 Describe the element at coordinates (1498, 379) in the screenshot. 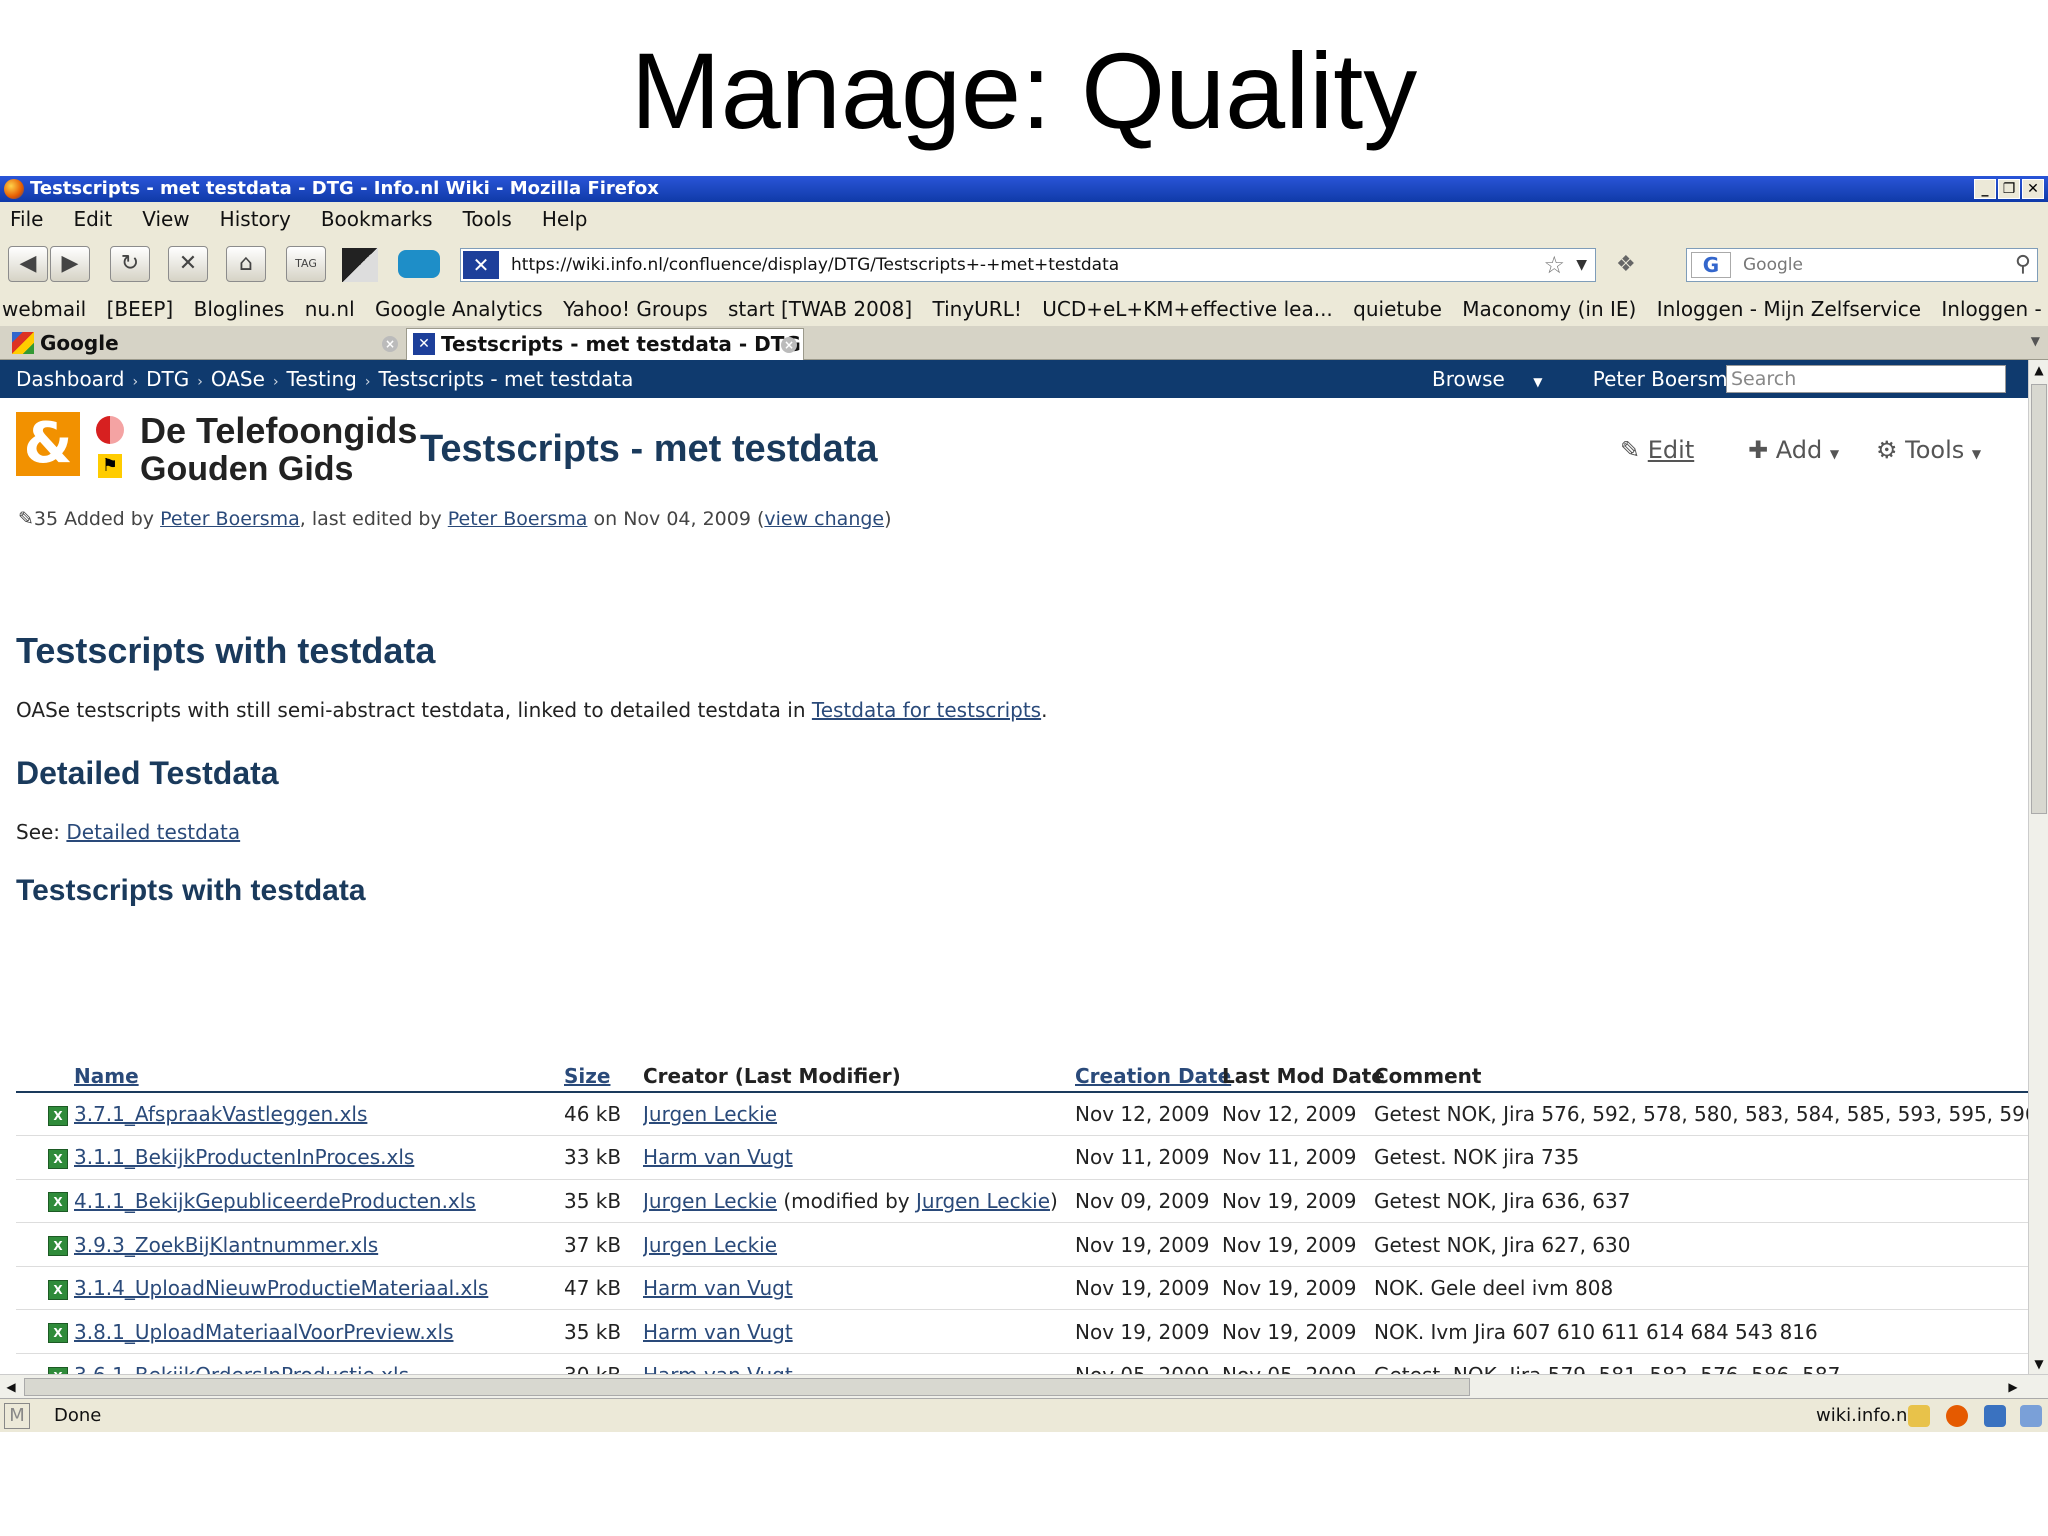

I see `browse-menu: Browse ▼` at that location.